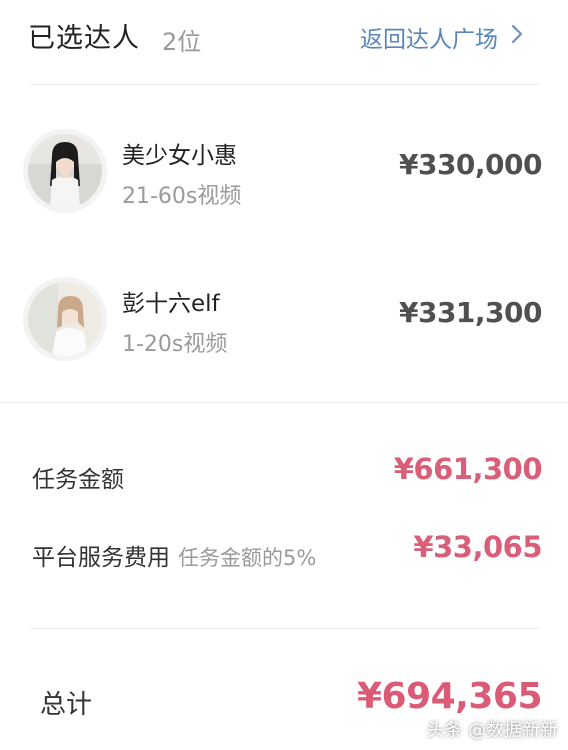 This screenshot has height=750, width=568. Describe the element at coordinates (247, 558) in the screenshot. I see `service-fee-note: 任务金额的5%` at that location.